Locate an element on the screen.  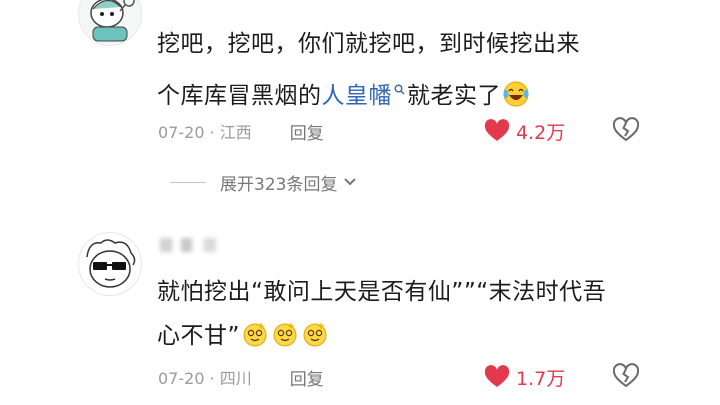
comment-line-1: 就怕挖出“敢问上天是否有仙””“末法时代吾 is located at coordinates (382, 292).